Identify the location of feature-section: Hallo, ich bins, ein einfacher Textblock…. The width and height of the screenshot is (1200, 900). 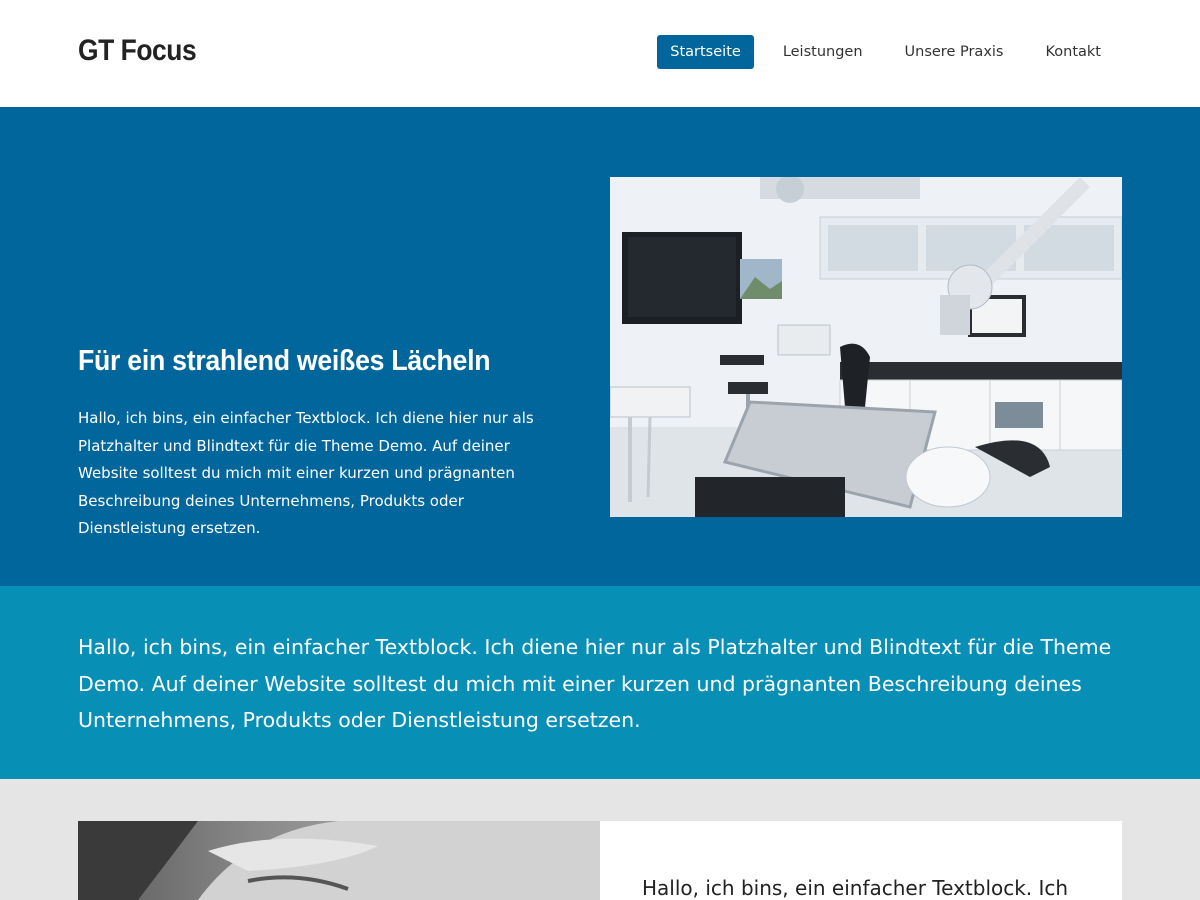
(600, 839).